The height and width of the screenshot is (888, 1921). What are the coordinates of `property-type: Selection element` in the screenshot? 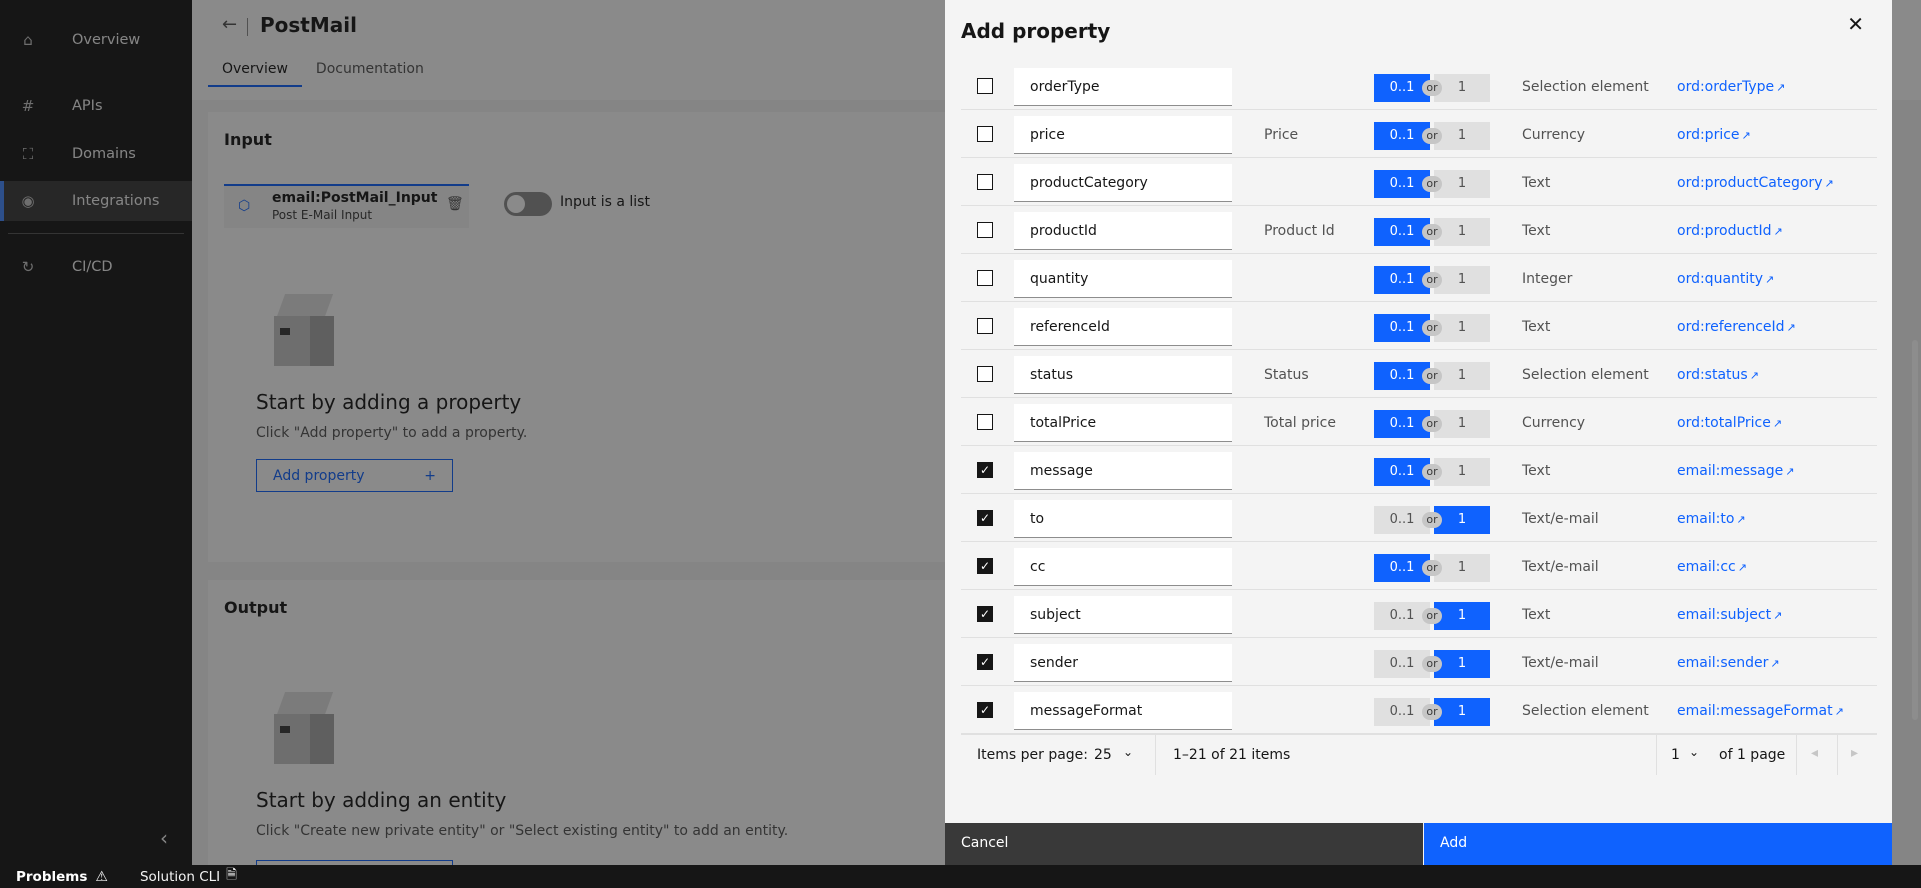 It's located at (1585, 87).